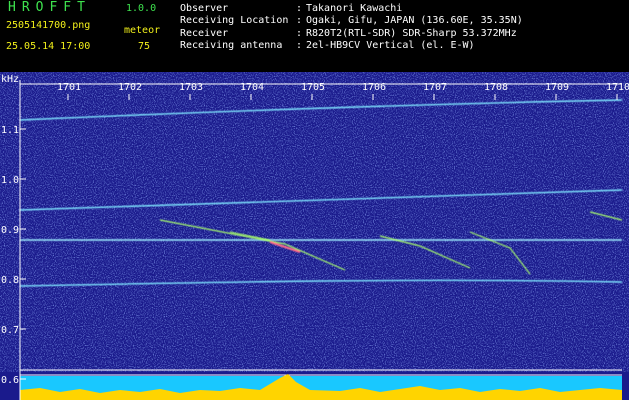 This screenshot has width=629, height=400. Describe the element at coordinates (204, 8) in the screenshot. I see `observer-label: Observer` at that location.